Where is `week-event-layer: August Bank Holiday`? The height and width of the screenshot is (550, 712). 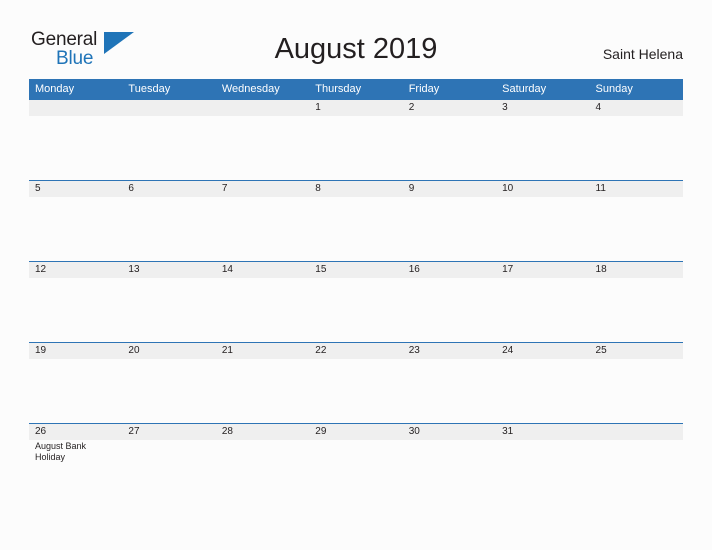 week-event-layer: August Bank Holiday is located at coordinates (356, 472).